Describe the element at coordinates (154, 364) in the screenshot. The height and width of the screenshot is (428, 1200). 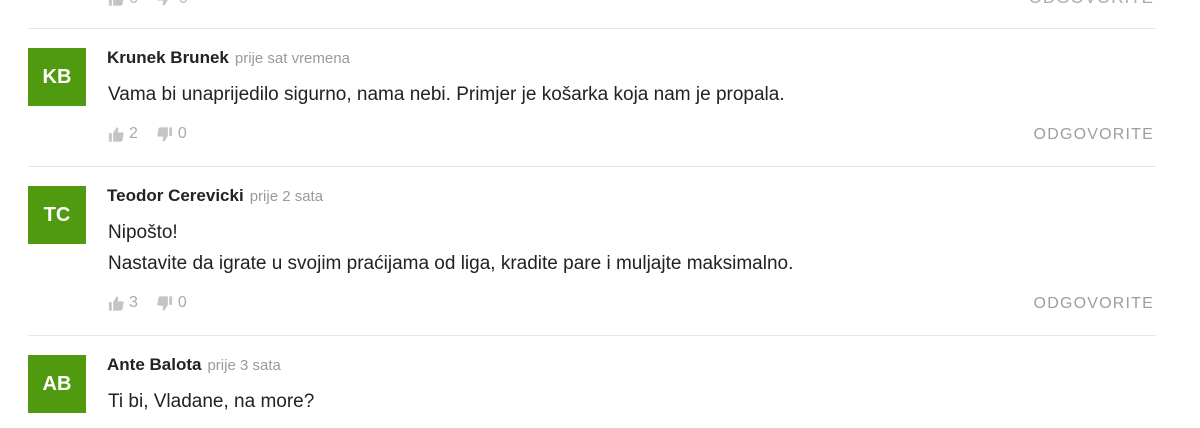
I see `comment-author: Ante Balota` at that location.